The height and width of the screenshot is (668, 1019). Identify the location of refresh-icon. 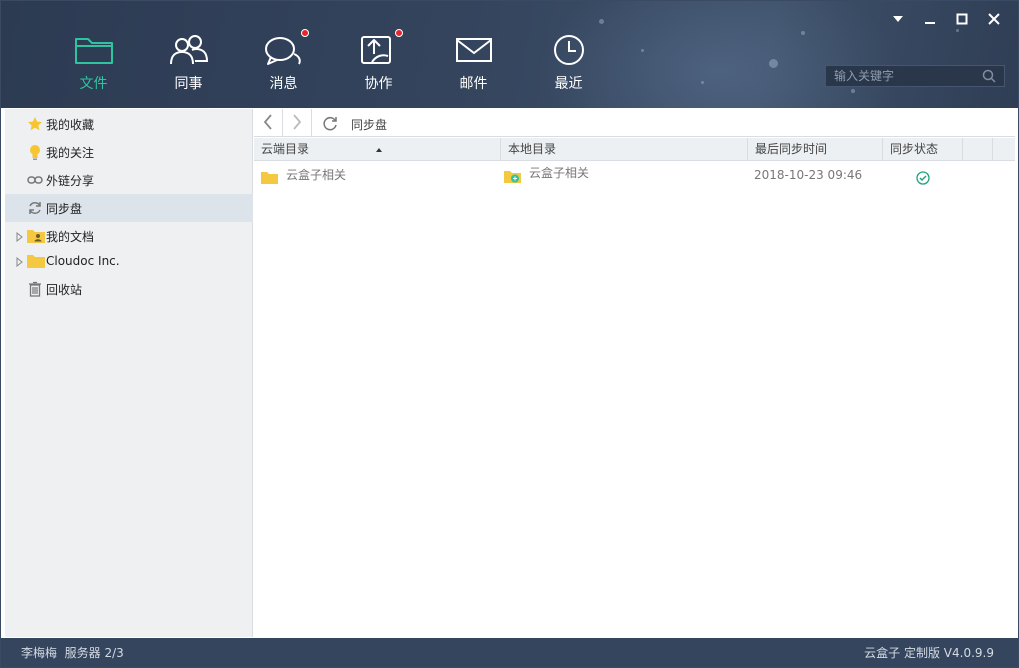
(330, 124).